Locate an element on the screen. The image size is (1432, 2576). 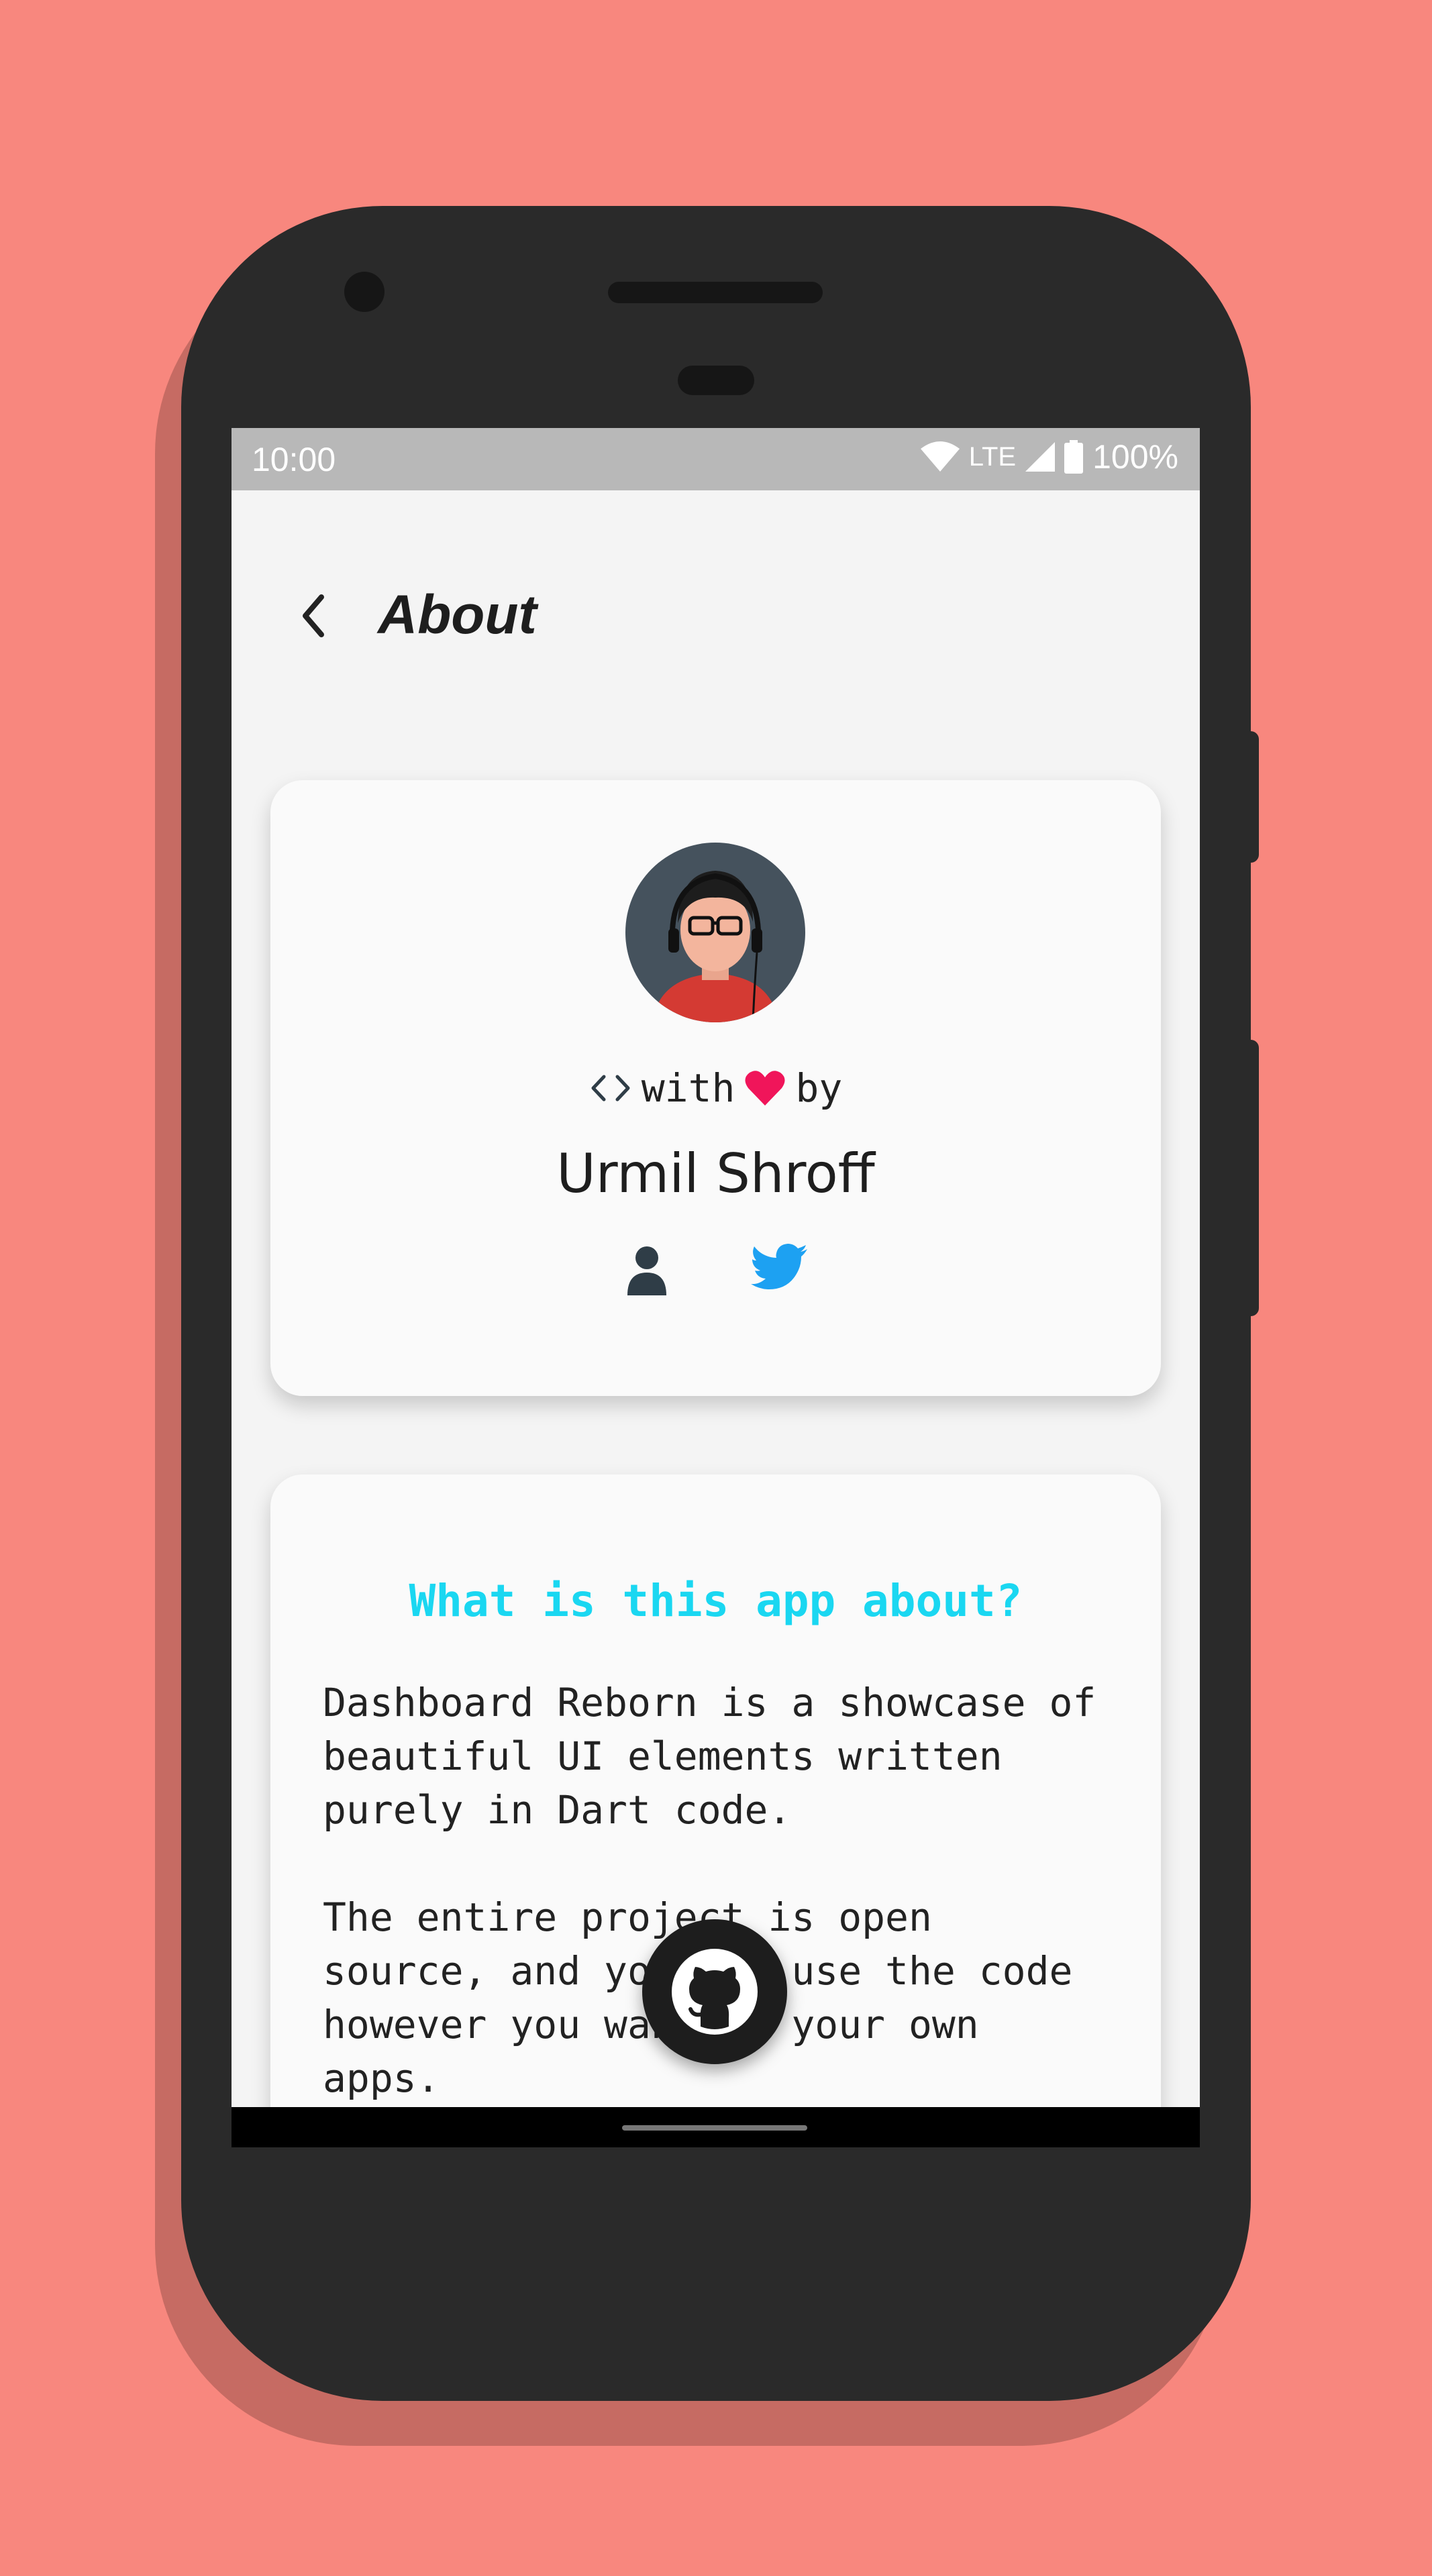
network-type: LTE is located at coordinates (992, 456).